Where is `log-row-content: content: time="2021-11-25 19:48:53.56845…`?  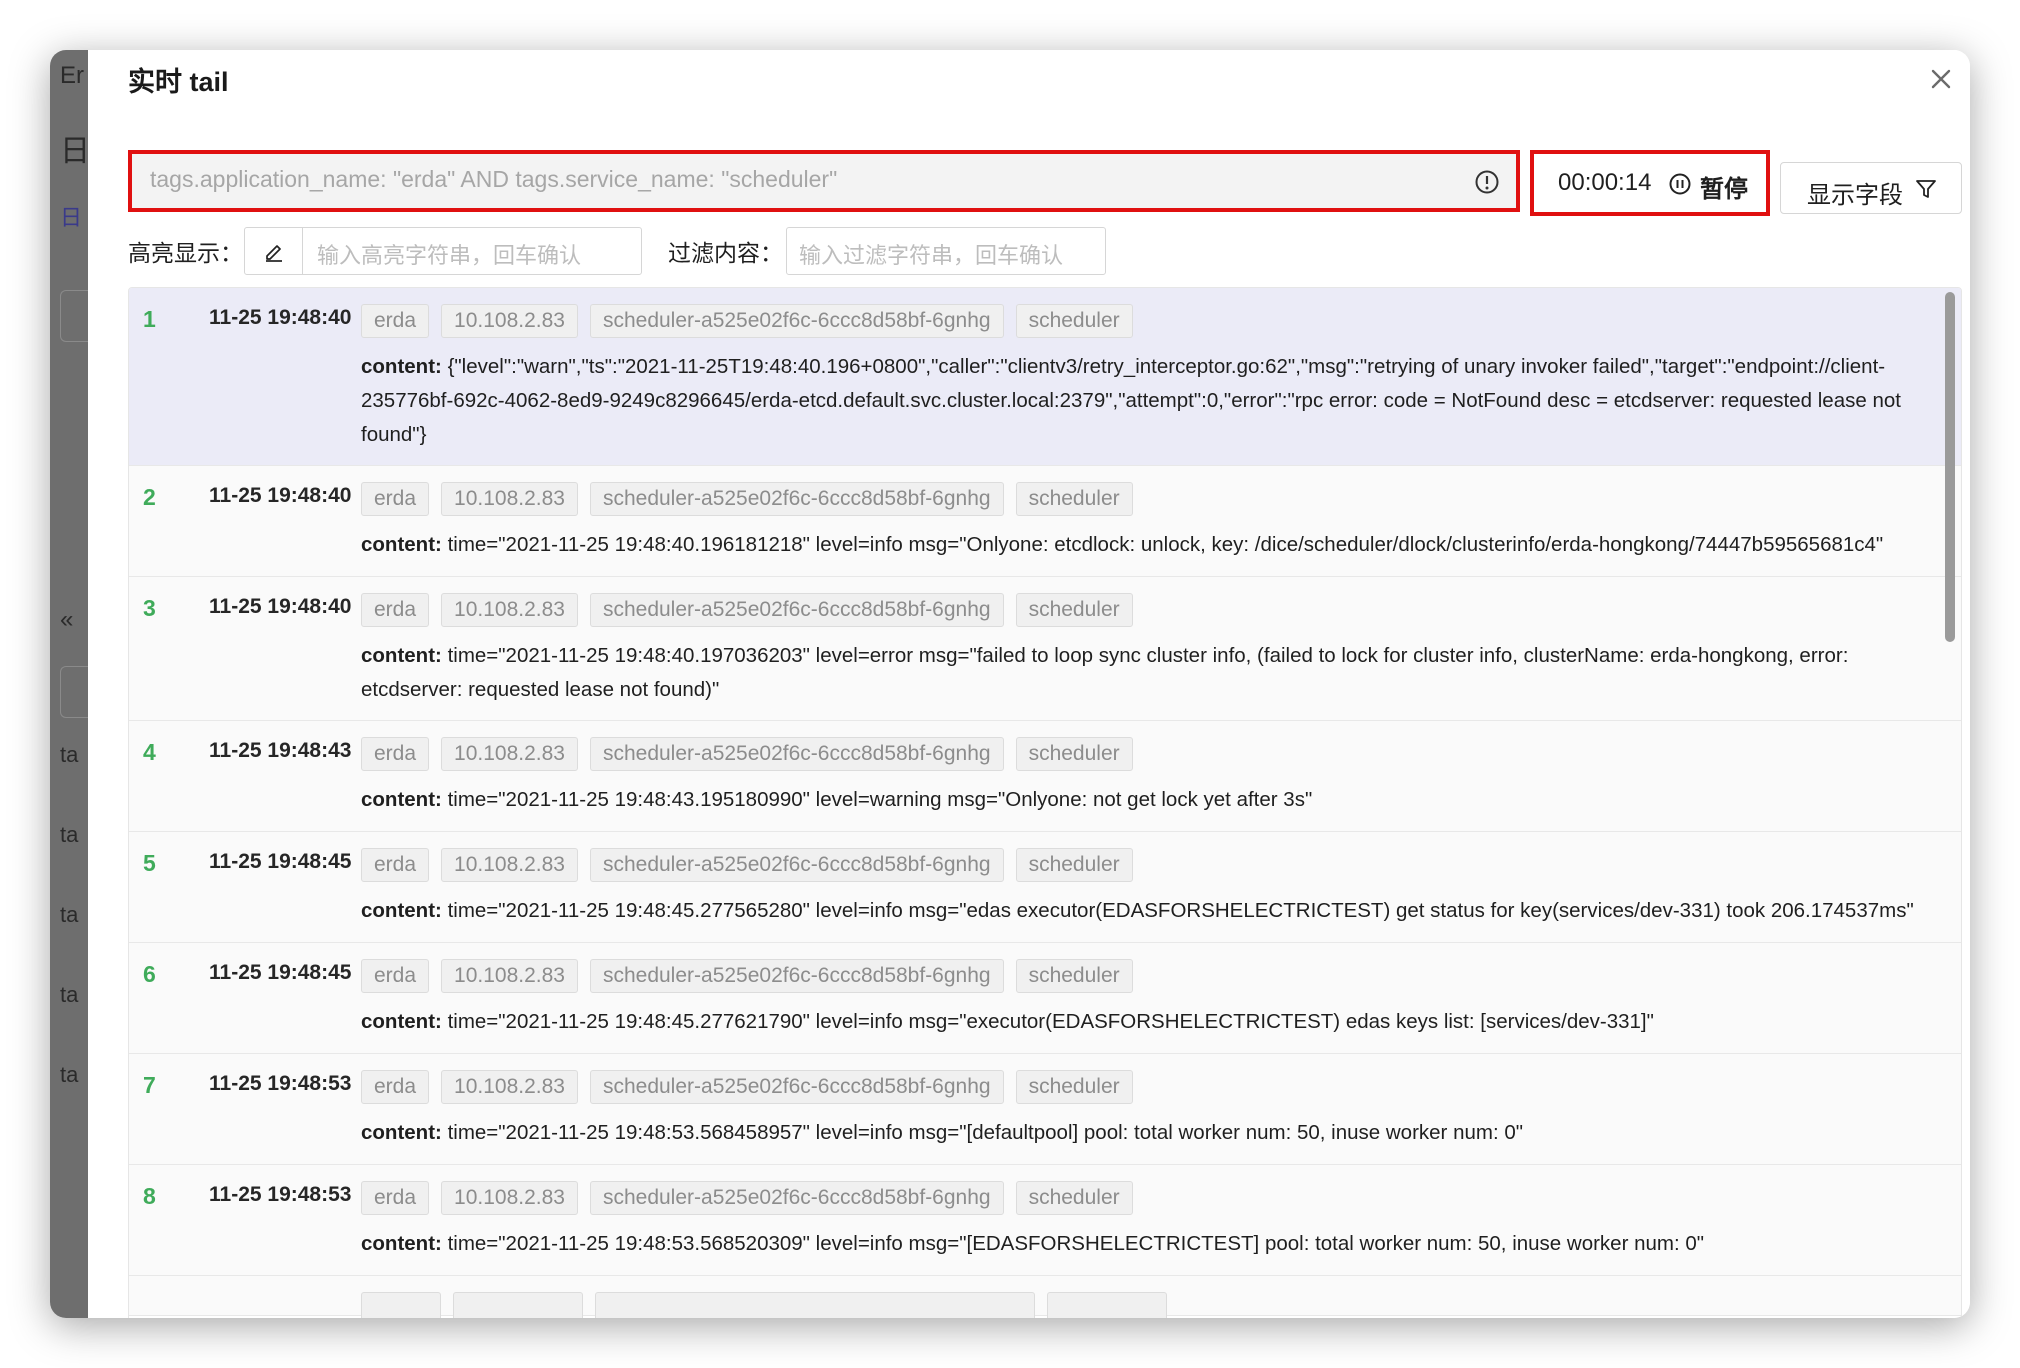 log-row-content: content: time="2021-11-25 19:48:53.56845… is located at coordinates (1153, 1133).